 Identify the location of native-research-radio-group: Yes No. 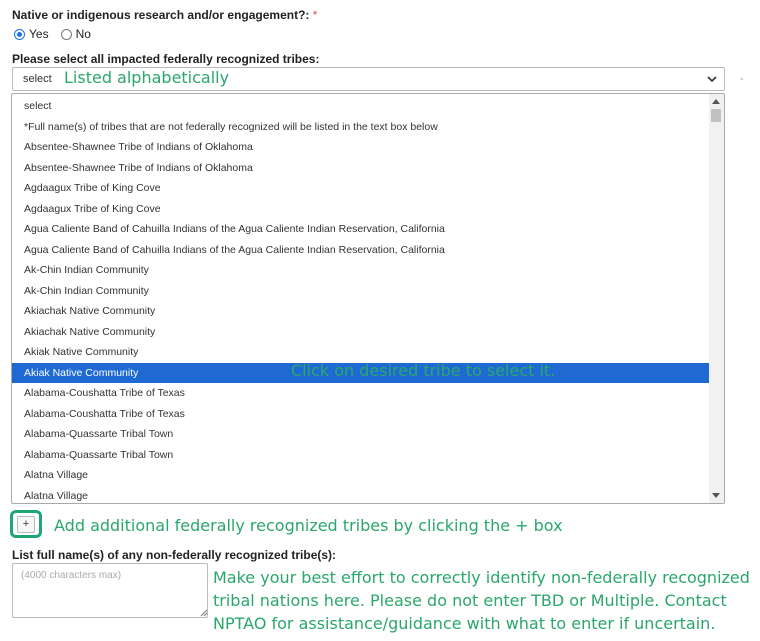
(58, 34).